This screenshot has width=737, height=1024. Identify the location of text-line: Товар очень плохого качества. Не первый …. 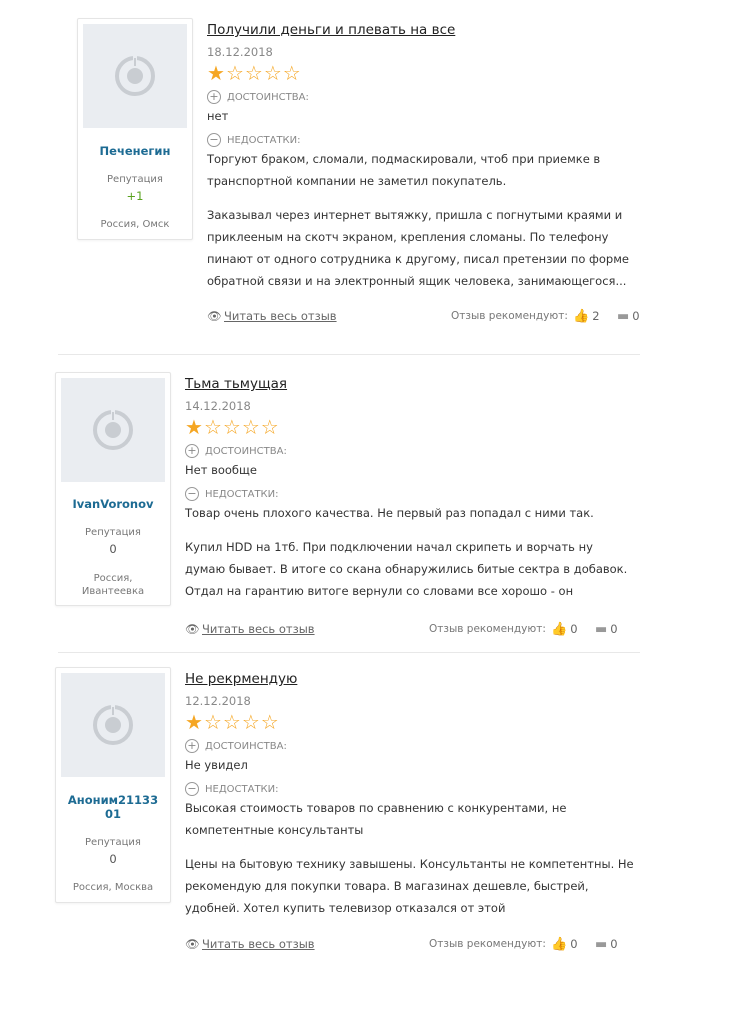
(389, 513).